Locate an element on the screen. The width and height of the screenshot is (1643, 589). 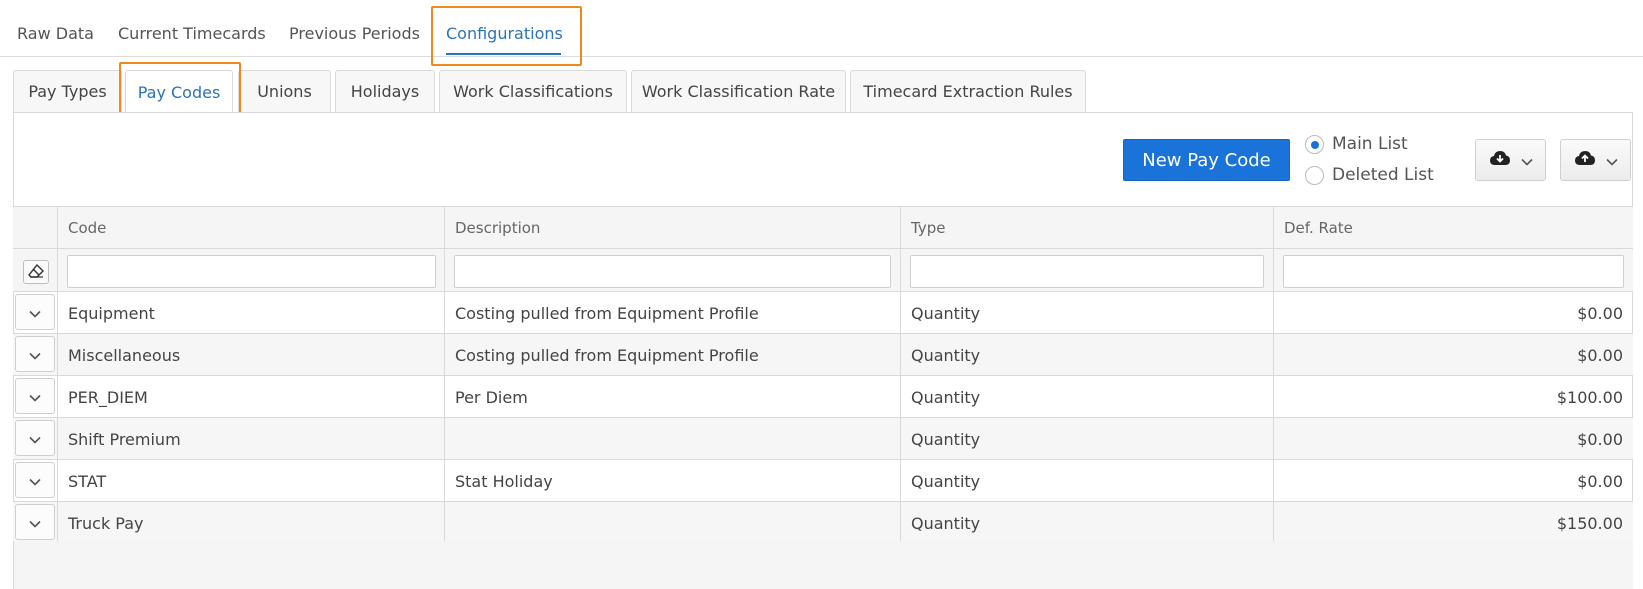
upload-menu-button is located at coordinates (1595, 160).